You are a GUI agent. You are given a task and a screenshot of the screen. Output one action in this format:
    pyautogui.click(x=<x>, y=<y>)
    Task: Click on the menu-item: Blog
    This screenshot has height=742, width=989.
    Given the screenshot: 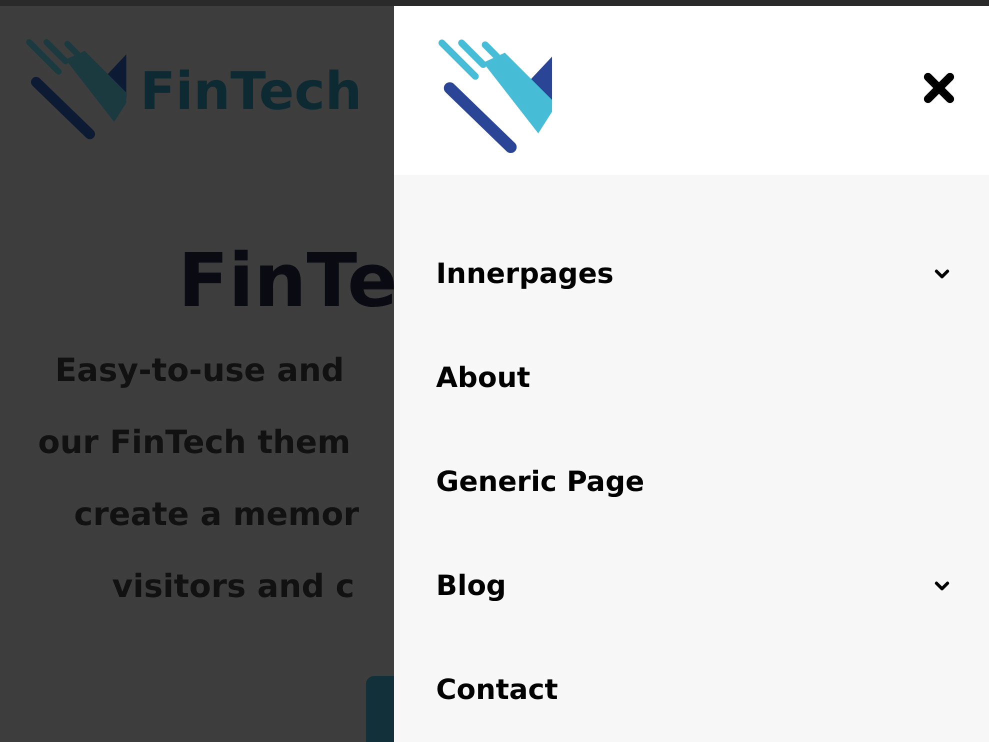 What is the action you would take?
    pyautogui.click(x=691, y=586)
    